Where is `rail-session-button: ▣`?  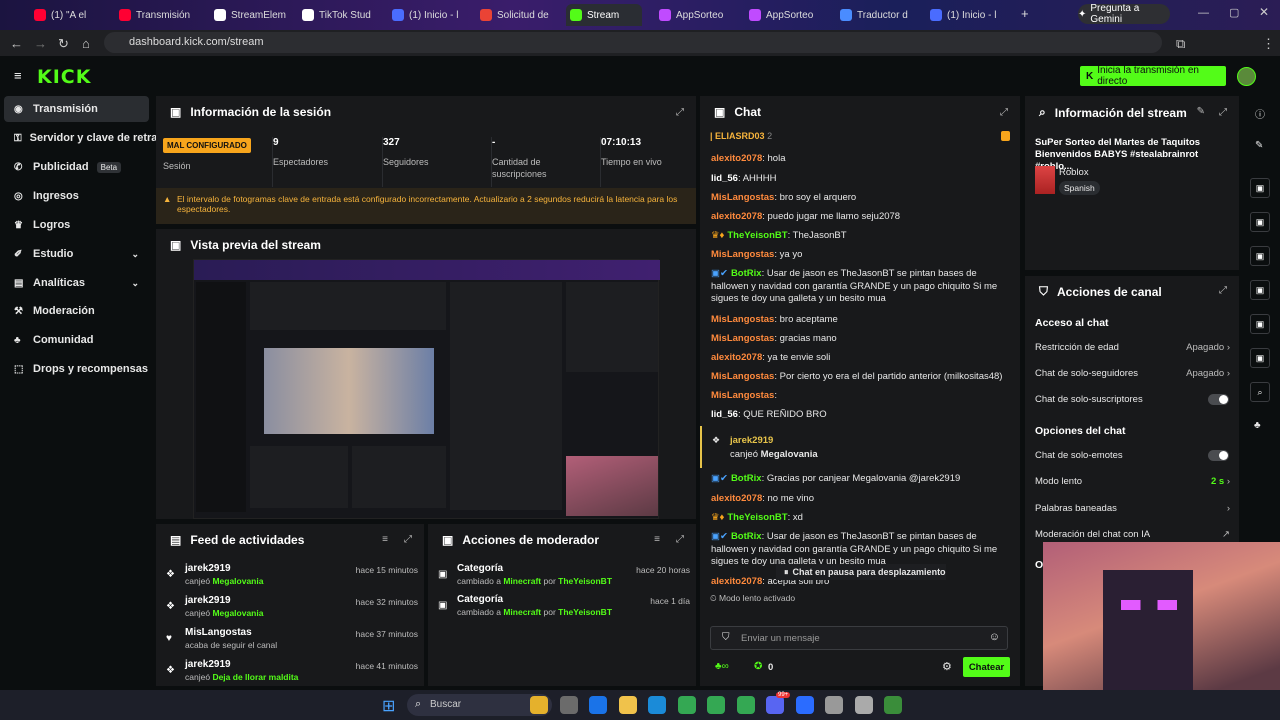 rail-session-button: ▣ is located at coordinates (1260, 222).